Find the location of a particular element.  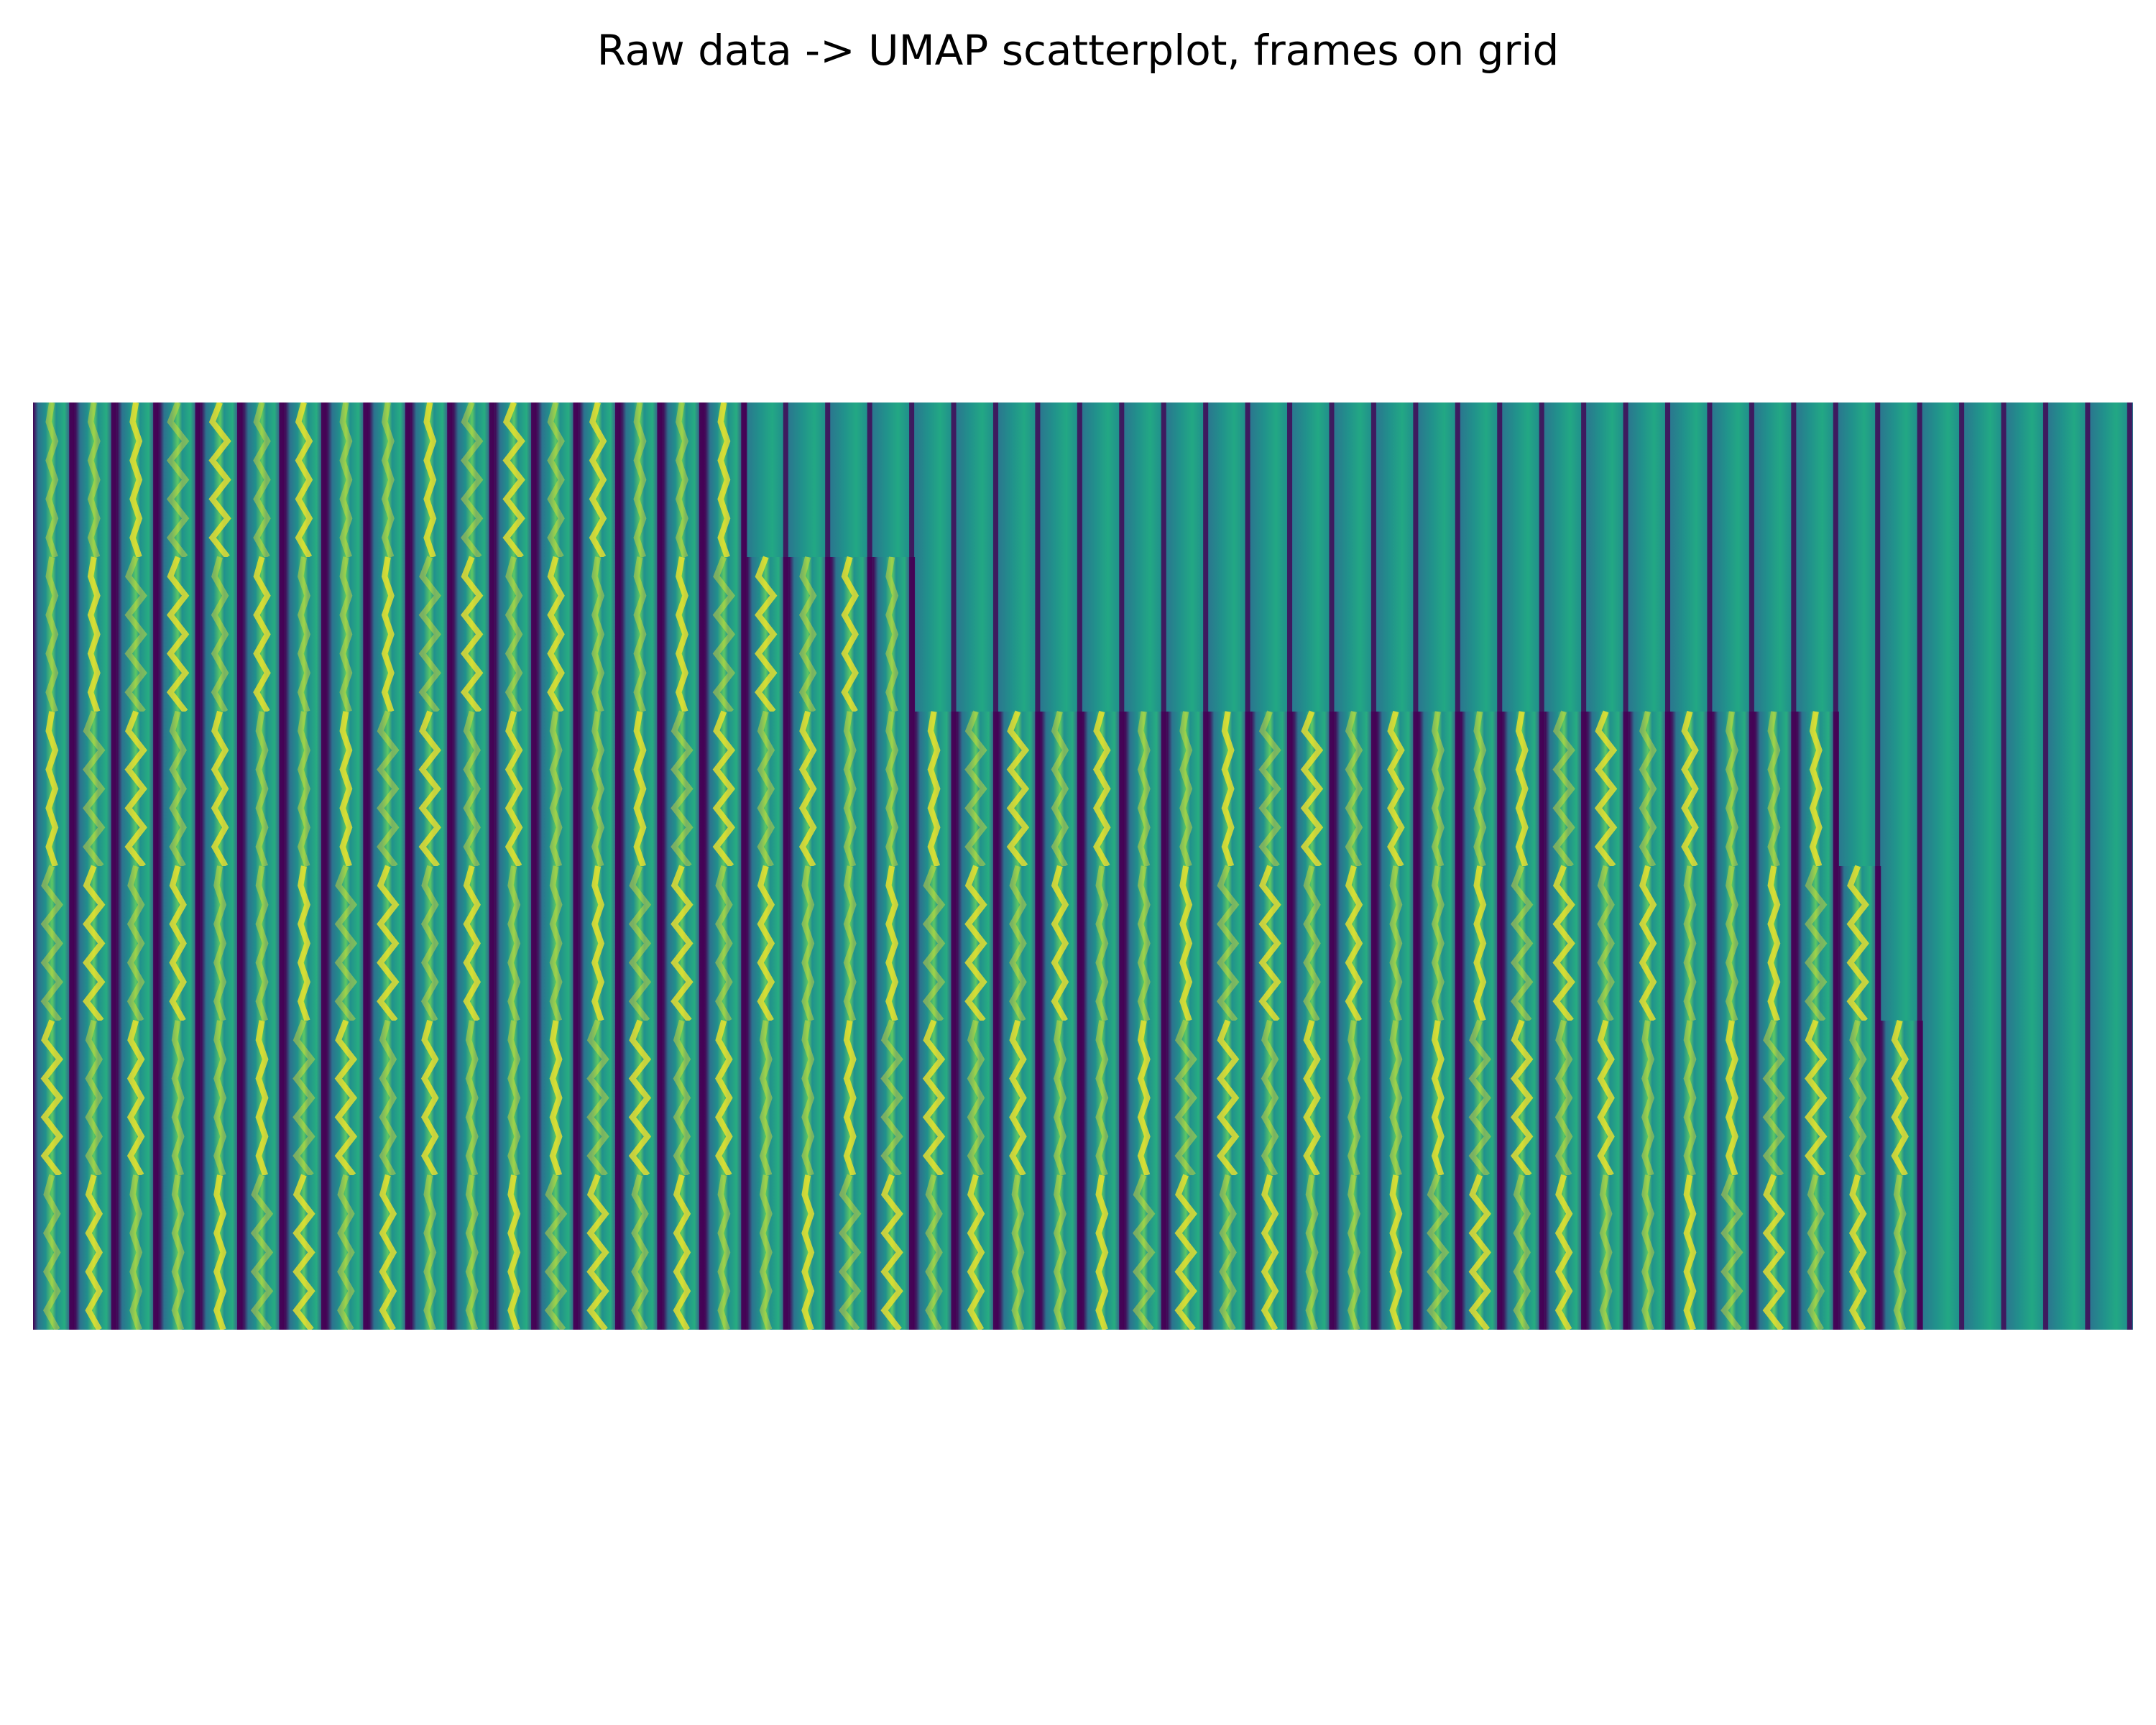

frame-r1-c39 is located at coordinates (1692, 634).